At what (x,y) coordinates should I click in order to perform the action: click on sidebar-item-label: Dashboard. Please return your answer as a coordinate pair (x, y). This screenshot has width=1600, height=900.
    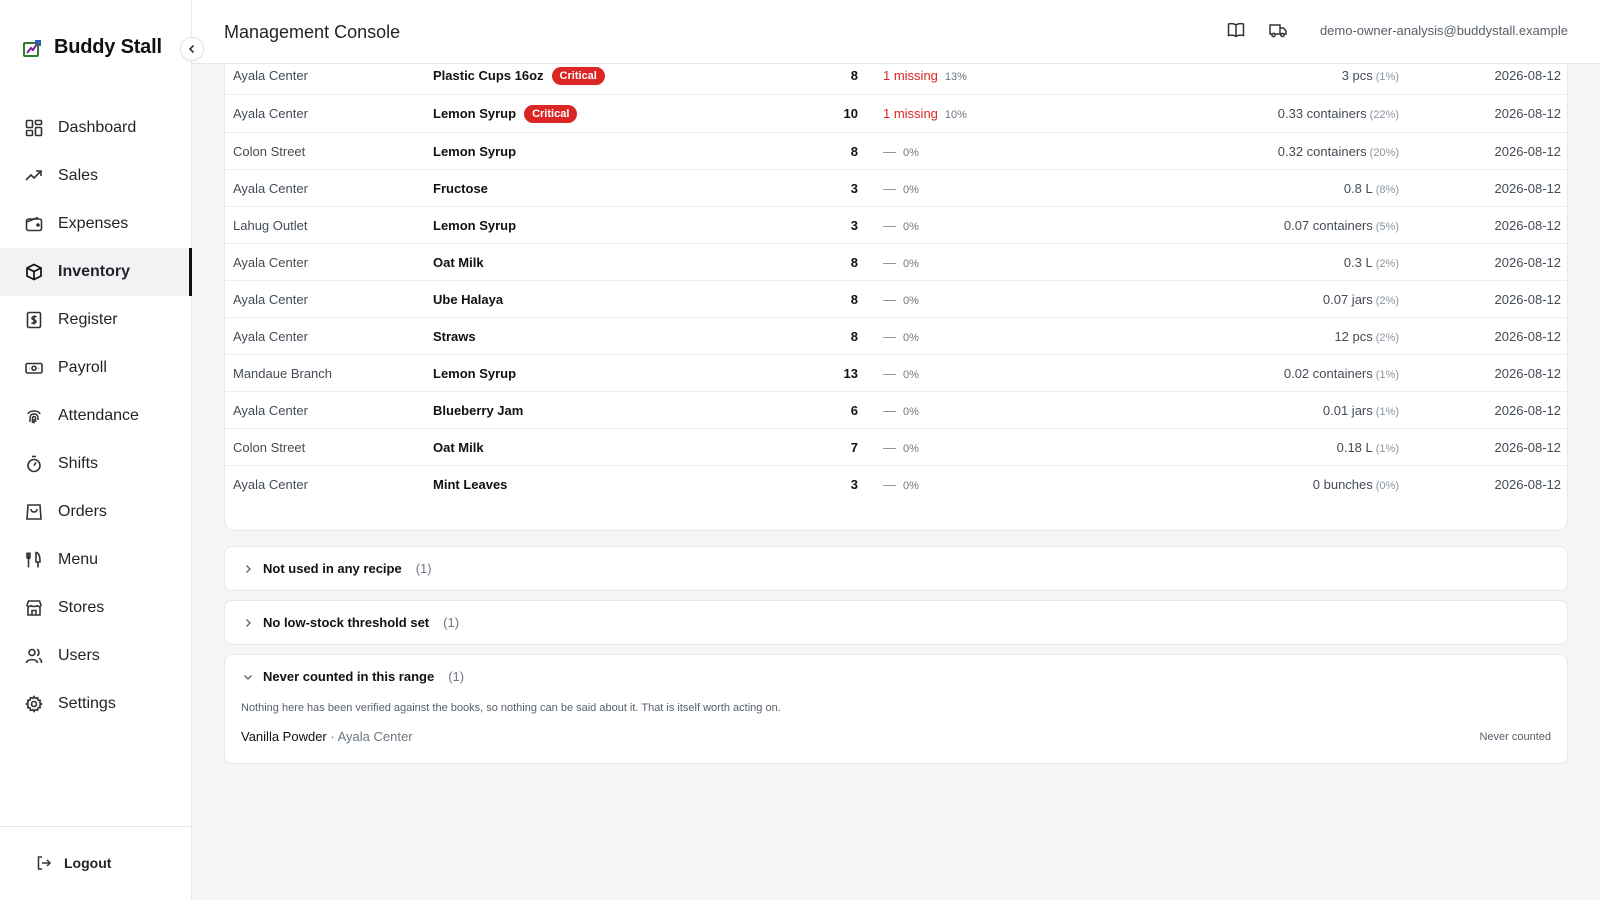
    Looking at the image, I should click on (97, 127).